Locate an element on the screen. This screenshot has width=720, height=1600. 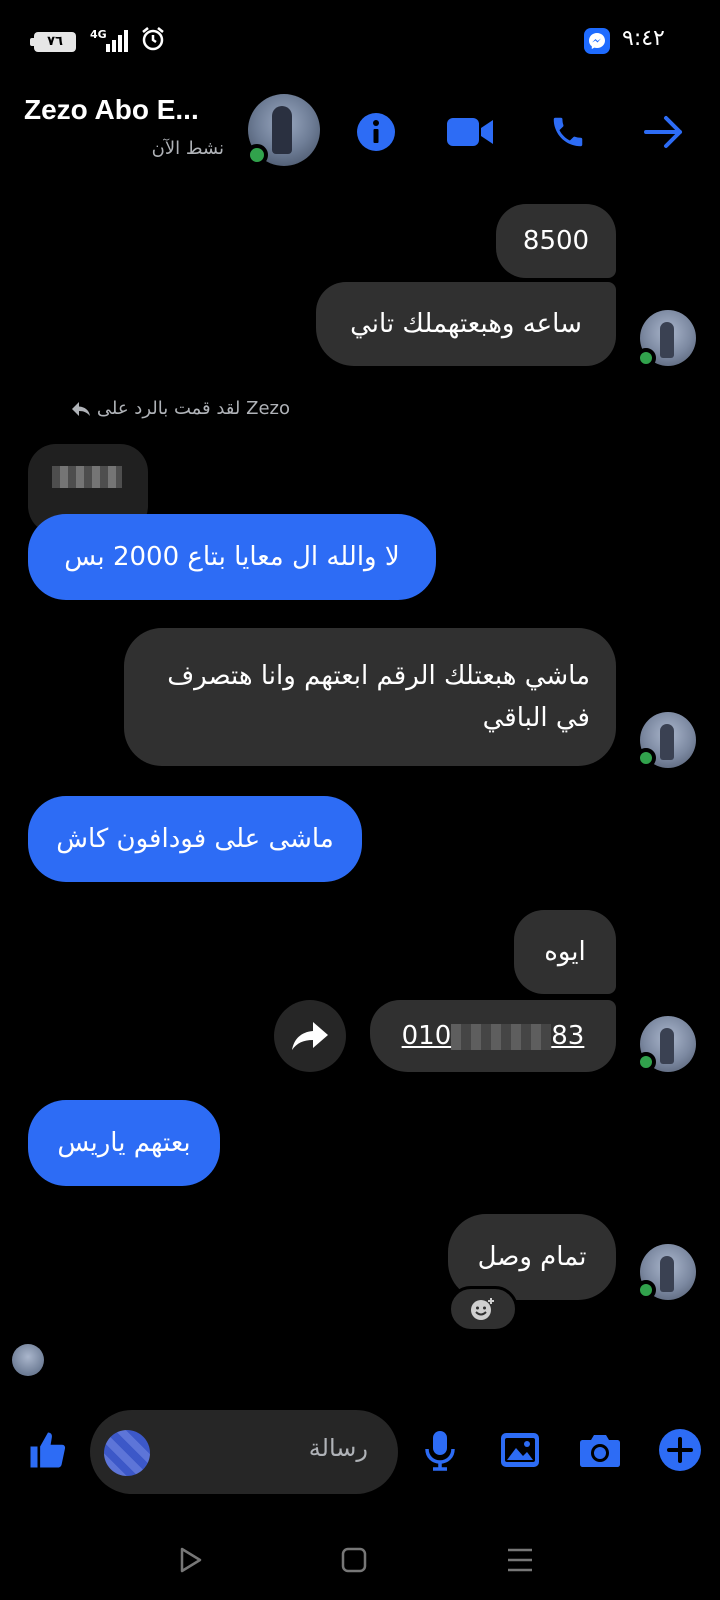
message-incoming: 8500 is located at coordinates (556, 241).